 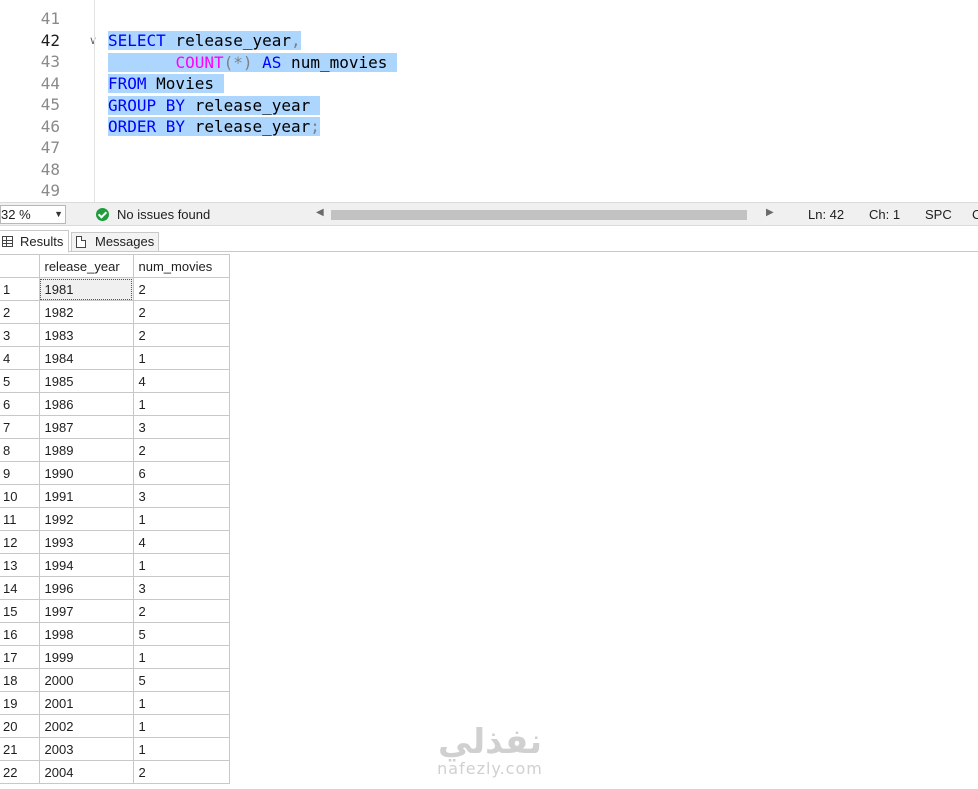 What do you see at coordinates (86, 611) in the screenshot?
I see `cell-release-year: 1997` at bounding box center [86, 611].